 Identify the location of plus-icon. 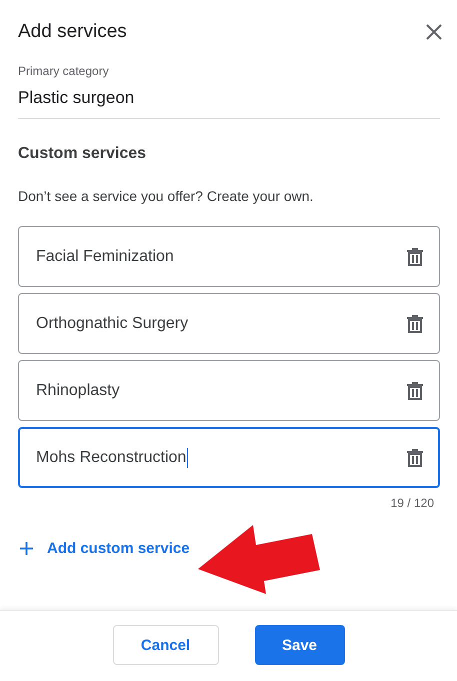
(26, 548).